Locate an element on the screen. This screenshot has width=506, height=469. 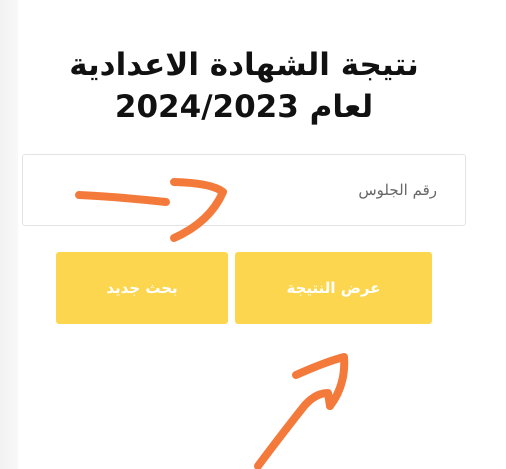
new-search-button: بحث جديد is located at coordinates (142, 288).